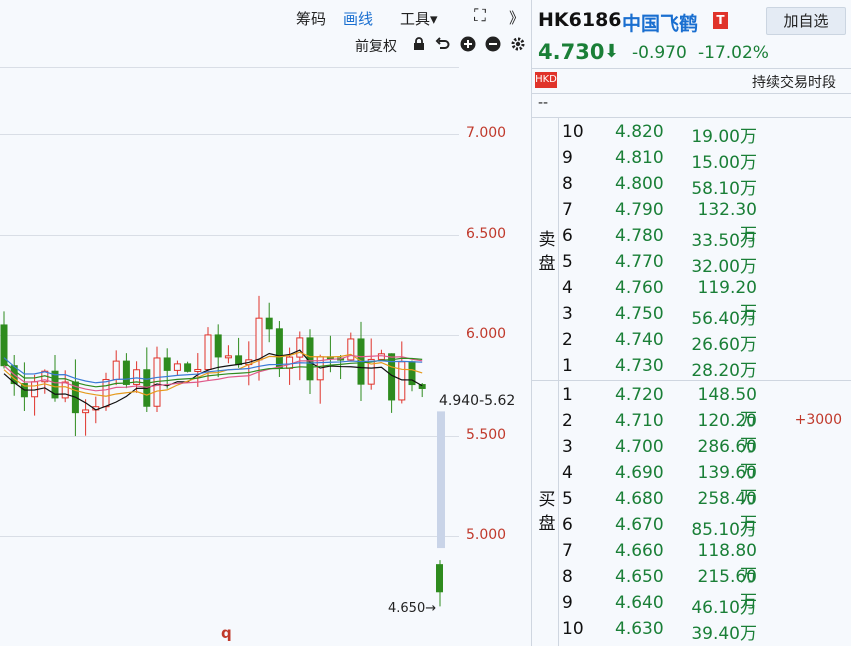 The image size is (851, 646). I want to click on level: 2, so click(567, 421).